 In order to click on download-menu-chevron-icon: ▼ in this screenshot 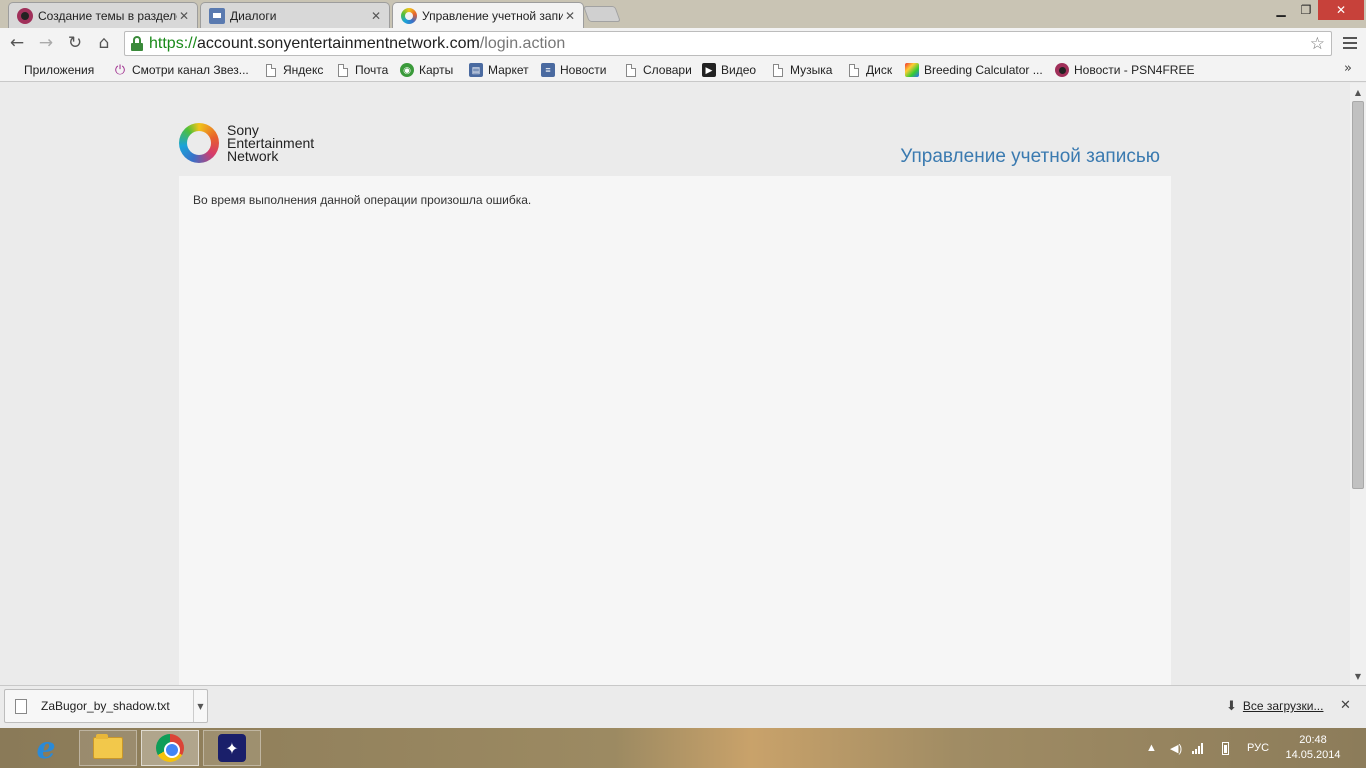, I will do `click(200, 706)`.